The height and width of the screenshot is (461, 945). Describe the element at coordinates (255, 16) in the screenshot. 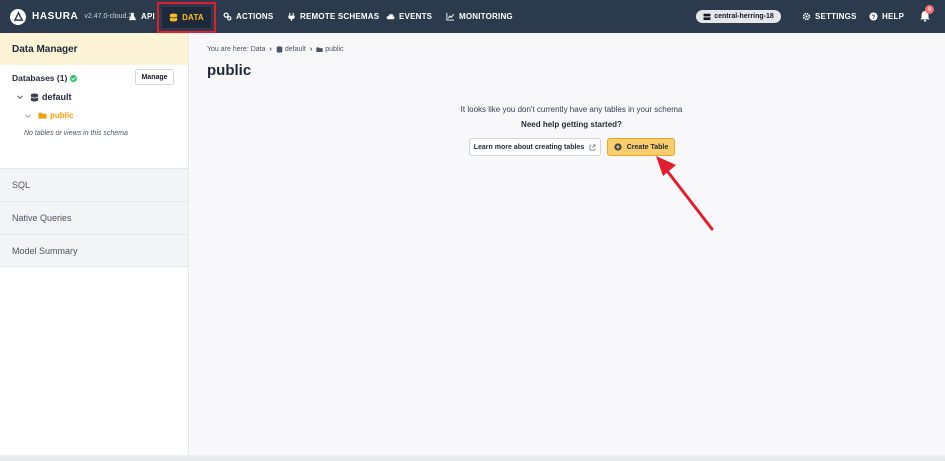

I see `nav-actions-label: ACTIONS` at that location.